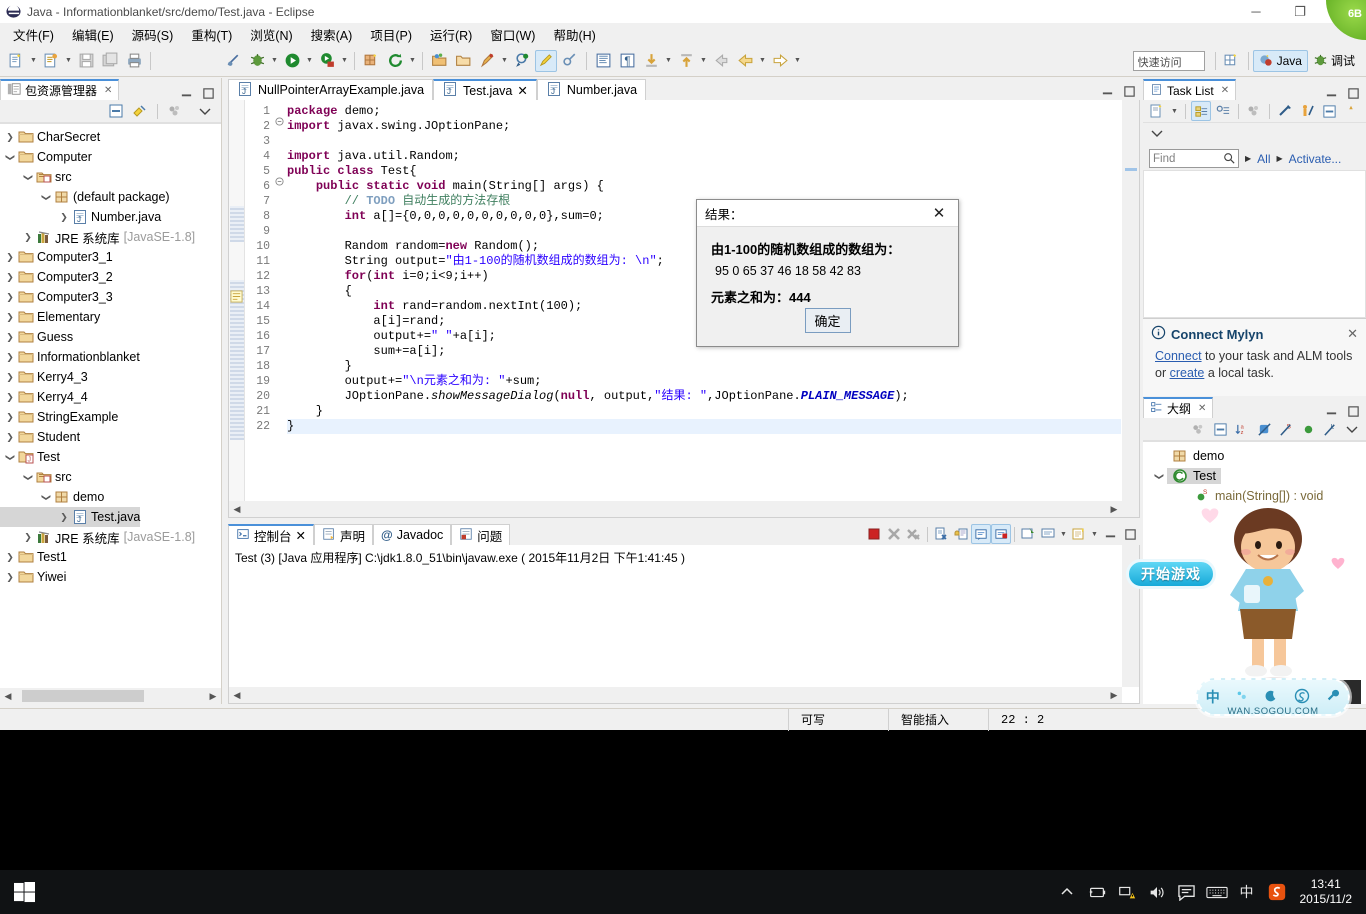 The height and width of the screenshot is (914, 1366). Describe the element at coordinates (1178, 407) in the screenshot. I see `tab-outline: 大纲 ✕` at that location.